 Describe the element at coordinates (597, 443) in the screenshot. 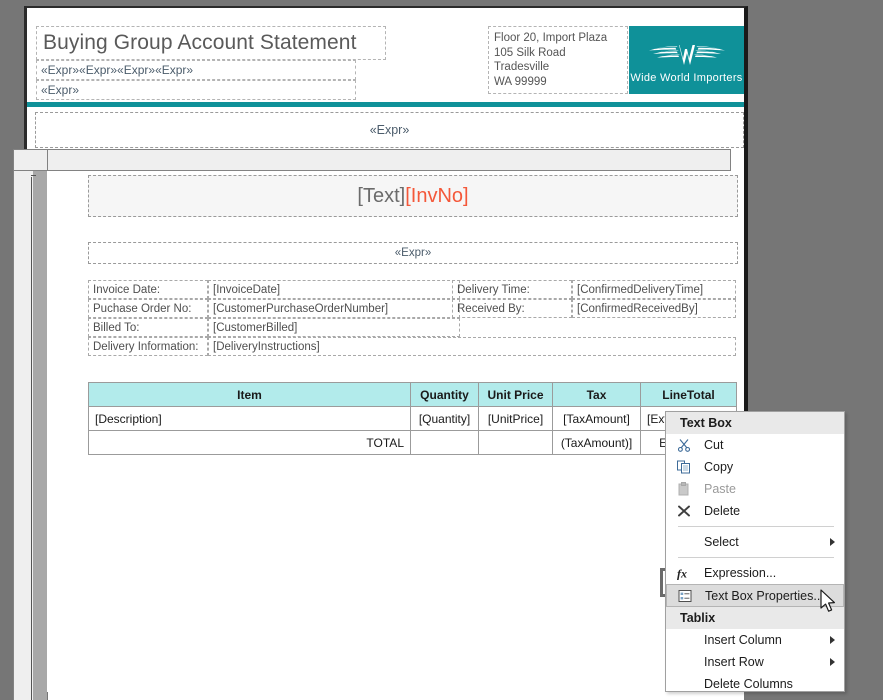

I see `cell-total-tax: (TaxAmount)]` at that location.